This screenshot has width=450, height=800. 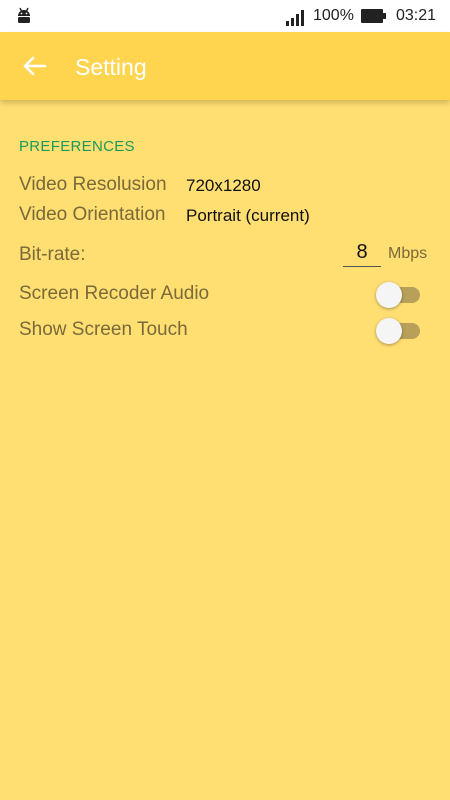 I want to click on video-orientation-value: Portrait (current), so click(x=248, y=216).